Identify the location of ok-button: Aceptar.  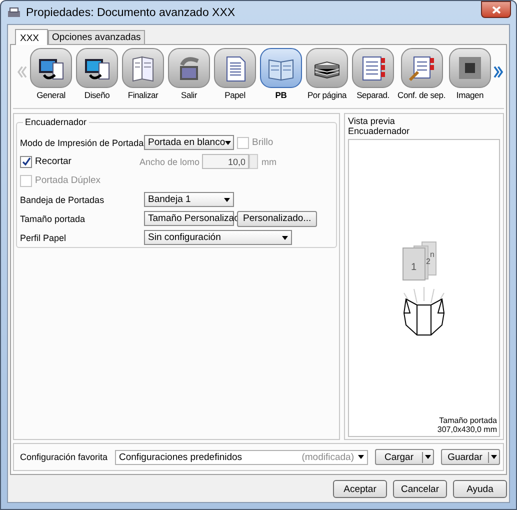
(360, 489).